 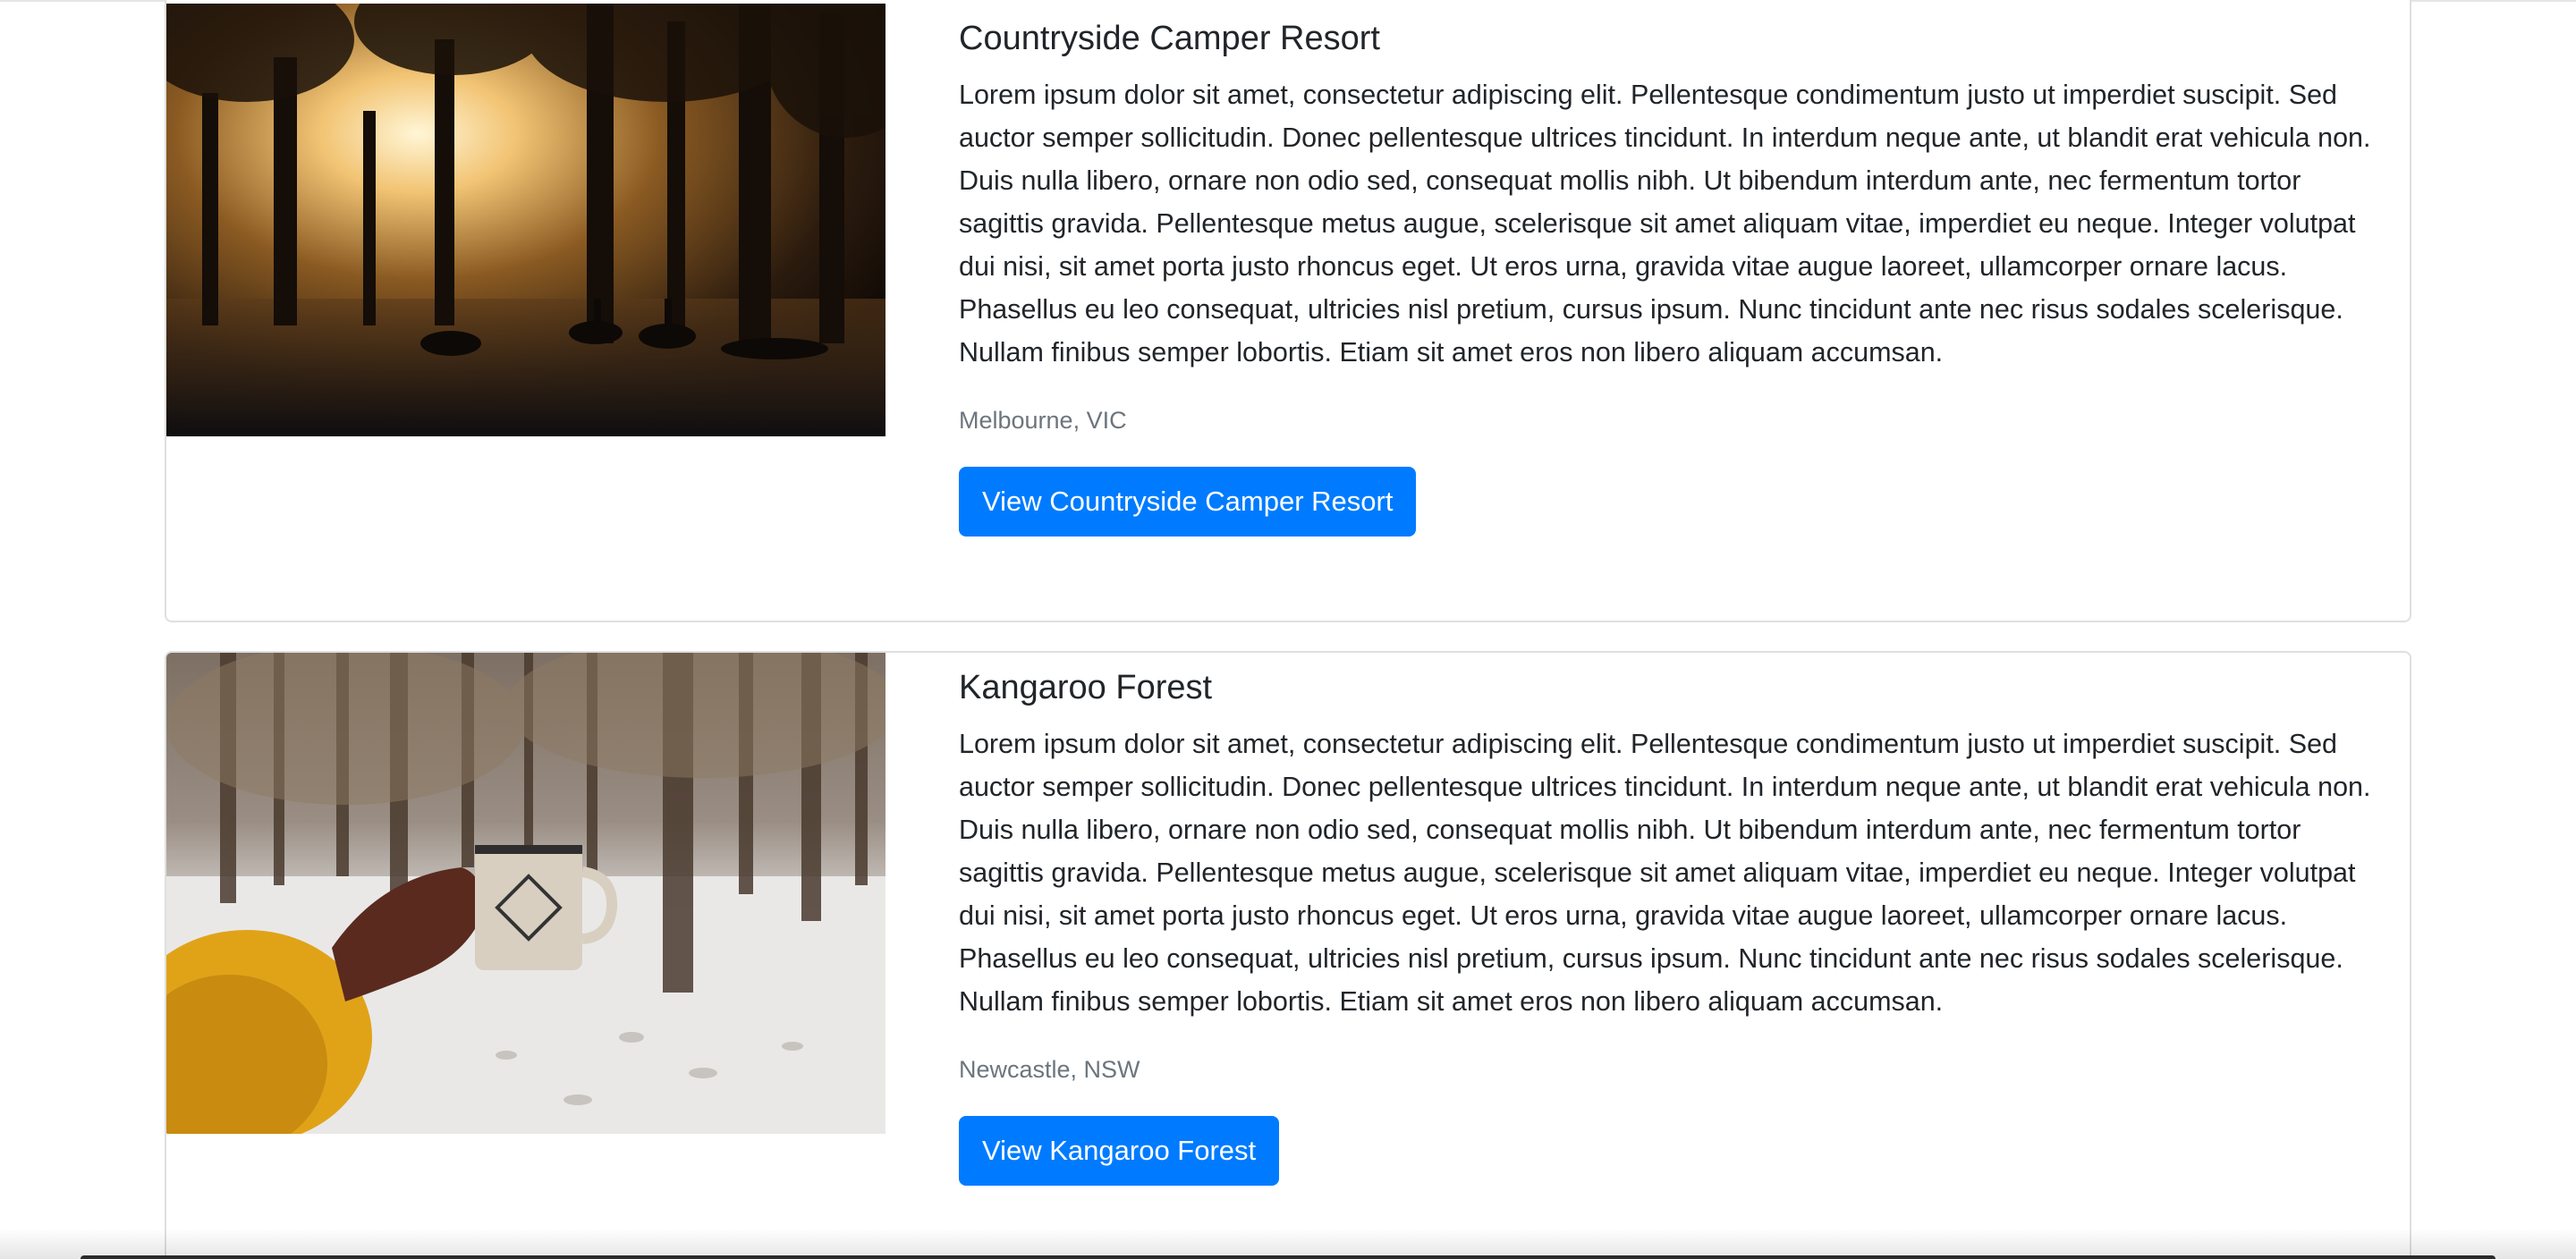 I want to click on campground-location: Melbourne, VIC, so click(x=1043, y=420).